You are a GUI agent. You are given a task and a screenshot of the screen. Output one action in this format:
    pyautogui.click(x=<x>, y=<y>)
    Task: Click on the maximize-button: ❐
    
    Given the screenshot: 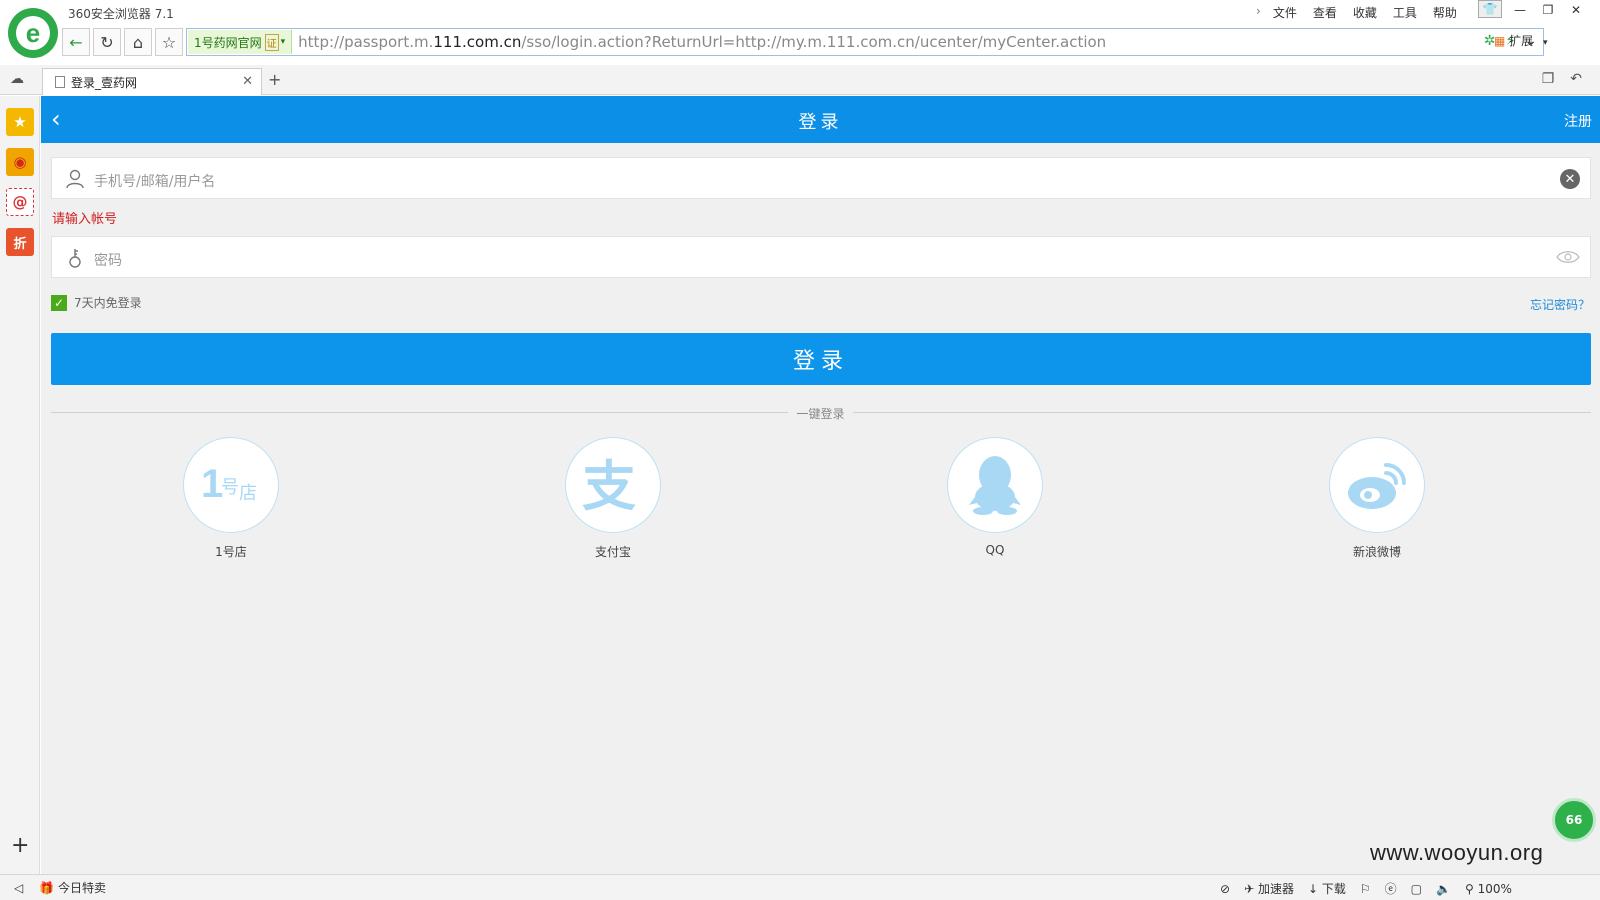 What is the action you would take?
    pyautogui.click(x=1548, y=10)
    